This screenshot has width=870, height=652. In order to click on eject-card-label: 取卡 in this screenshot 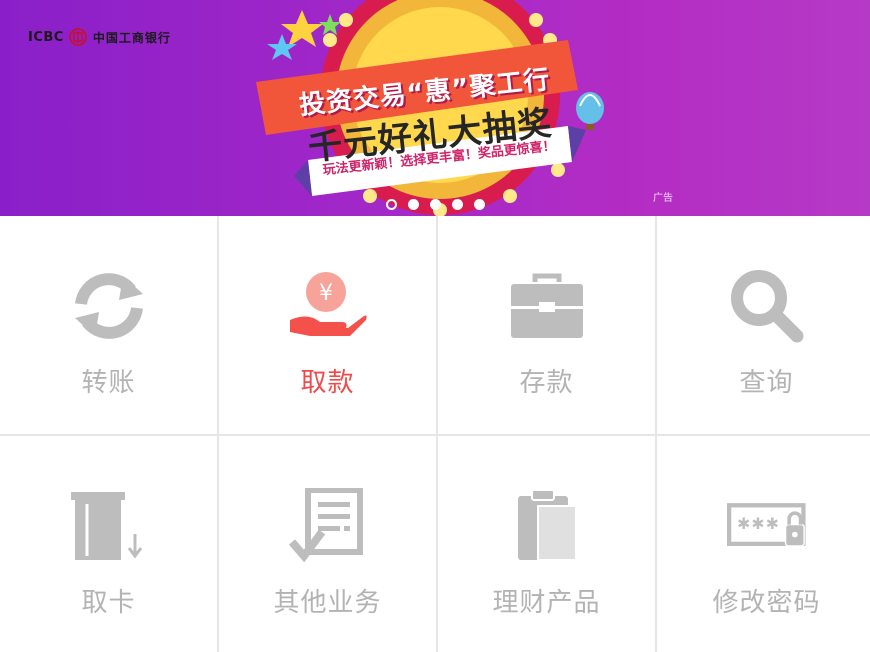, I will do `click(108, 603)`.